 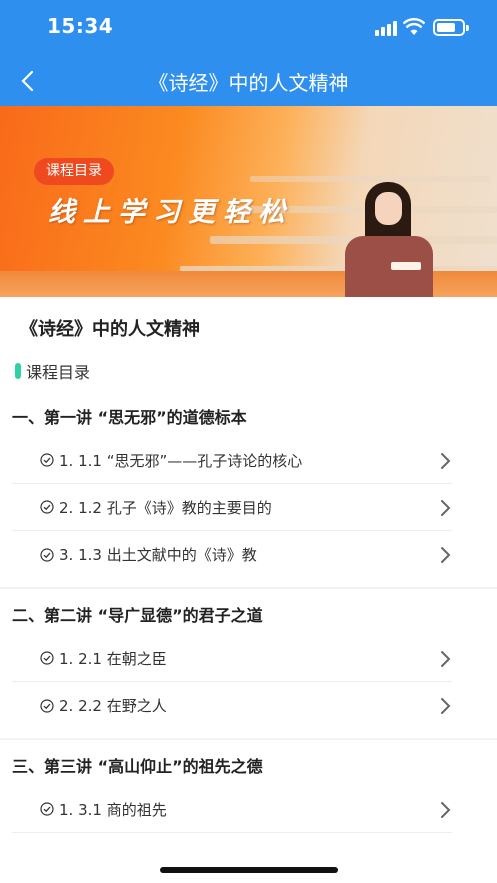 I want to click on course-title: 《诗经》中的人文精神, so click(x=110, y=329).